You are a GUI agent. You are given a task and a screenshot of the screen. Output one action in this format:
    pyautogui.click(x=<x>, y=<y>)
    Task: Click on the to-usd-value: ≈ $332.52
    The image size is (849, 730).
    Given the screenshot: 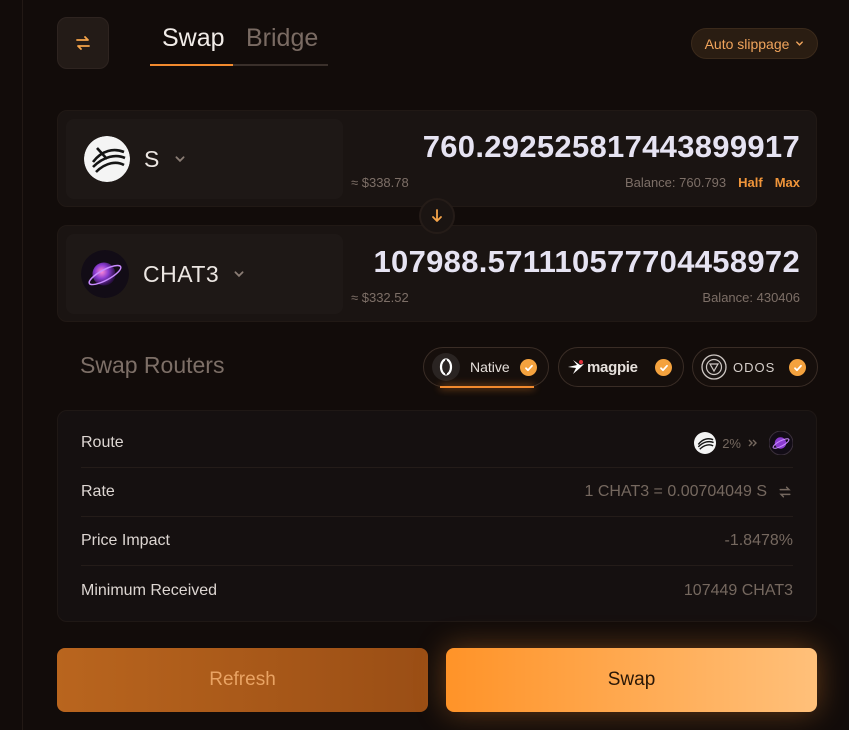 What is the action you would take?
    pyautogui.click(x=380, y=297)
    